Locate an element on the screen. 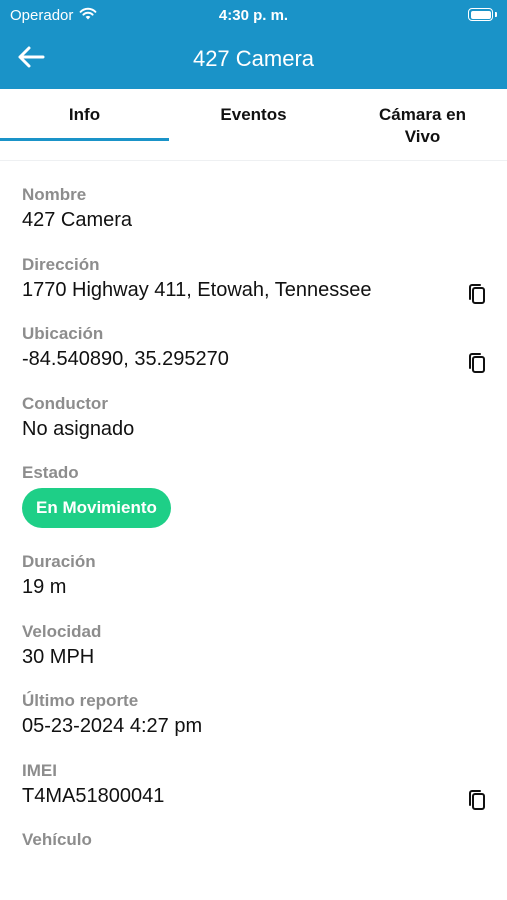 Image resolution: width=507 pixels, height=900 pixels. navigation-bar: 427 Camera is located at coordinates (253, 59).